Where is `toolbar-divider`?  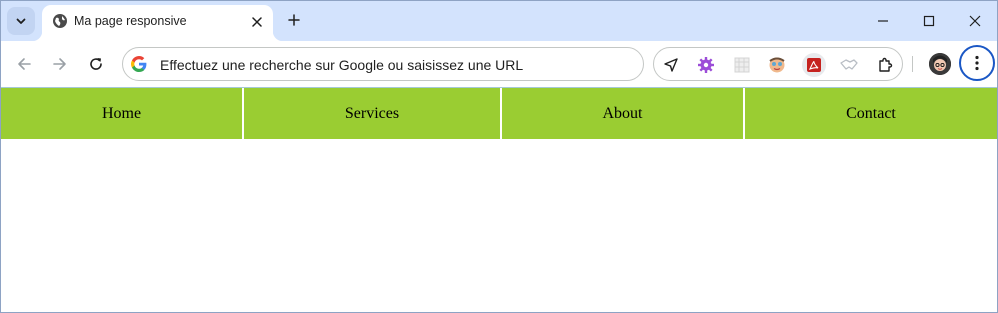 toolbar-divider is located at coordinates (912, 64).